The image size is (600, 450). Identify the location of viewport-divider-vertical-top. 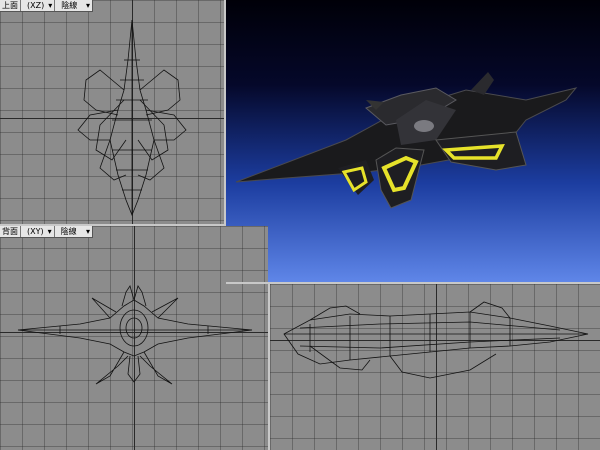
(225, 112).